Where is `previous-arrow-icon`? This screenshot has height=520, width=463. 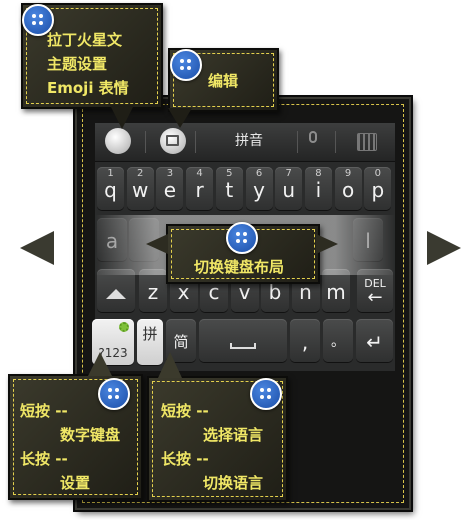
previous-arrow-icon is located at coordinates (37, 248).